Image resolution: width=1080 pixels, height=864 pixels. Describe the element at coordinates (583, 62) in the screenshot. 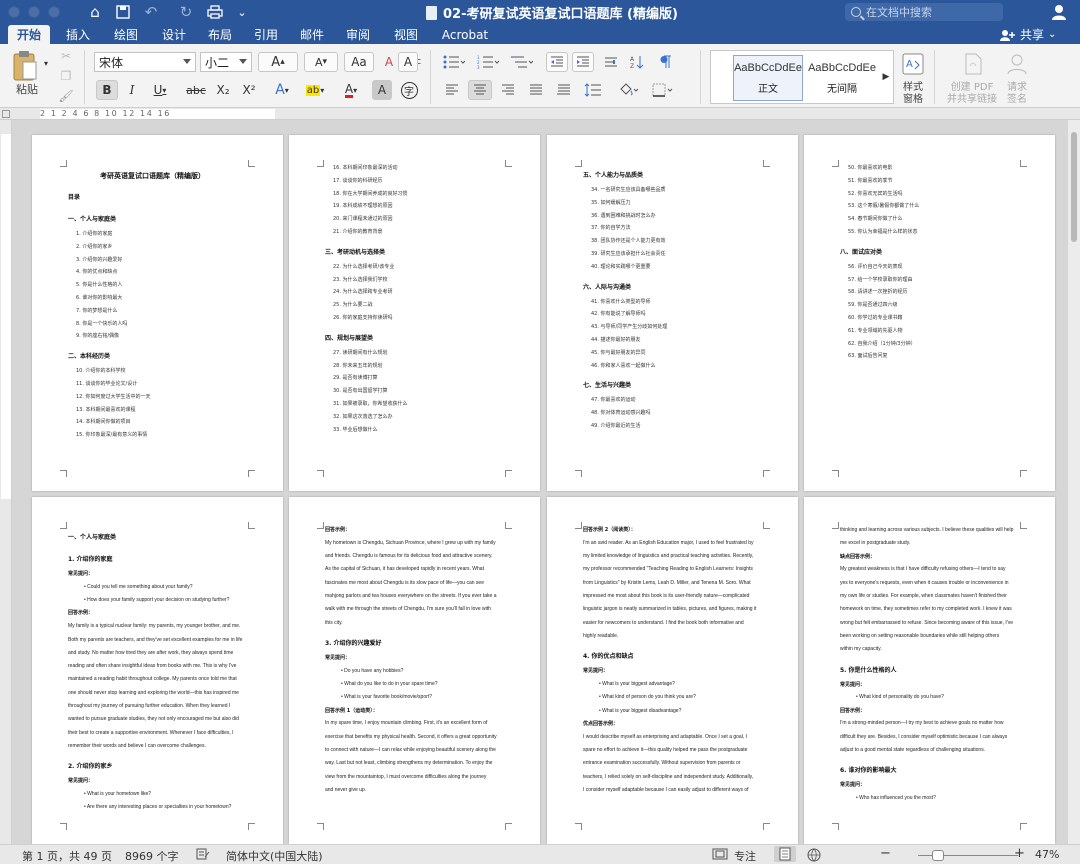

I see `increase-indent-button` at that location.